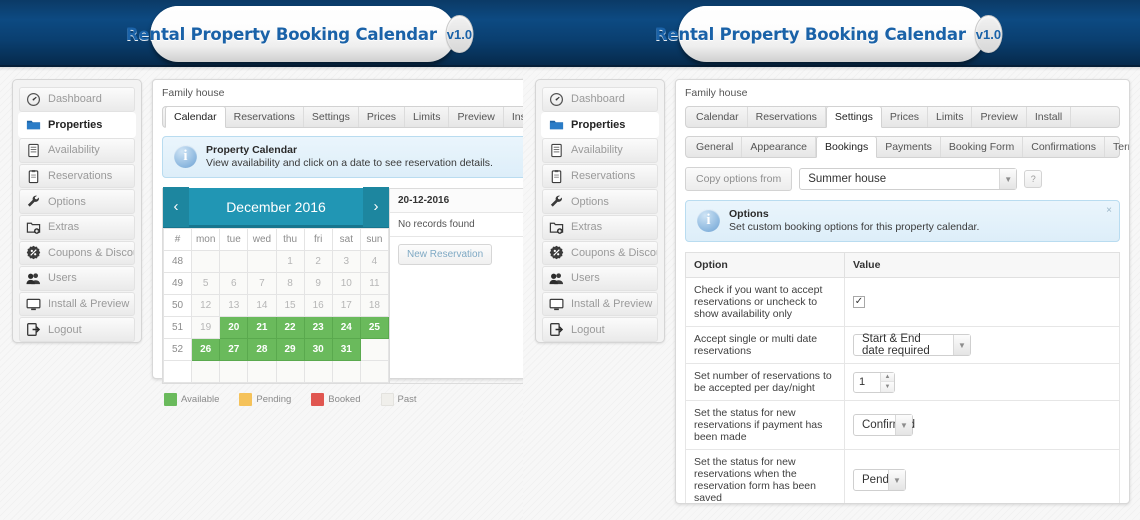 The height and width of the screenshot is (520, 1140). What do you see at coordinates (262, 371) in the screenshot?
I see `calendar-day-cell` at bounding box center [262, 371].